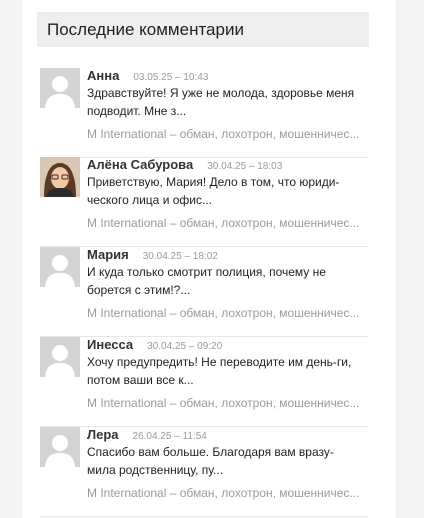 The height and width of the screenshot is (518, 424). I want to click on comment-date: 30.04.25 – 18:03, so click(245, 166).